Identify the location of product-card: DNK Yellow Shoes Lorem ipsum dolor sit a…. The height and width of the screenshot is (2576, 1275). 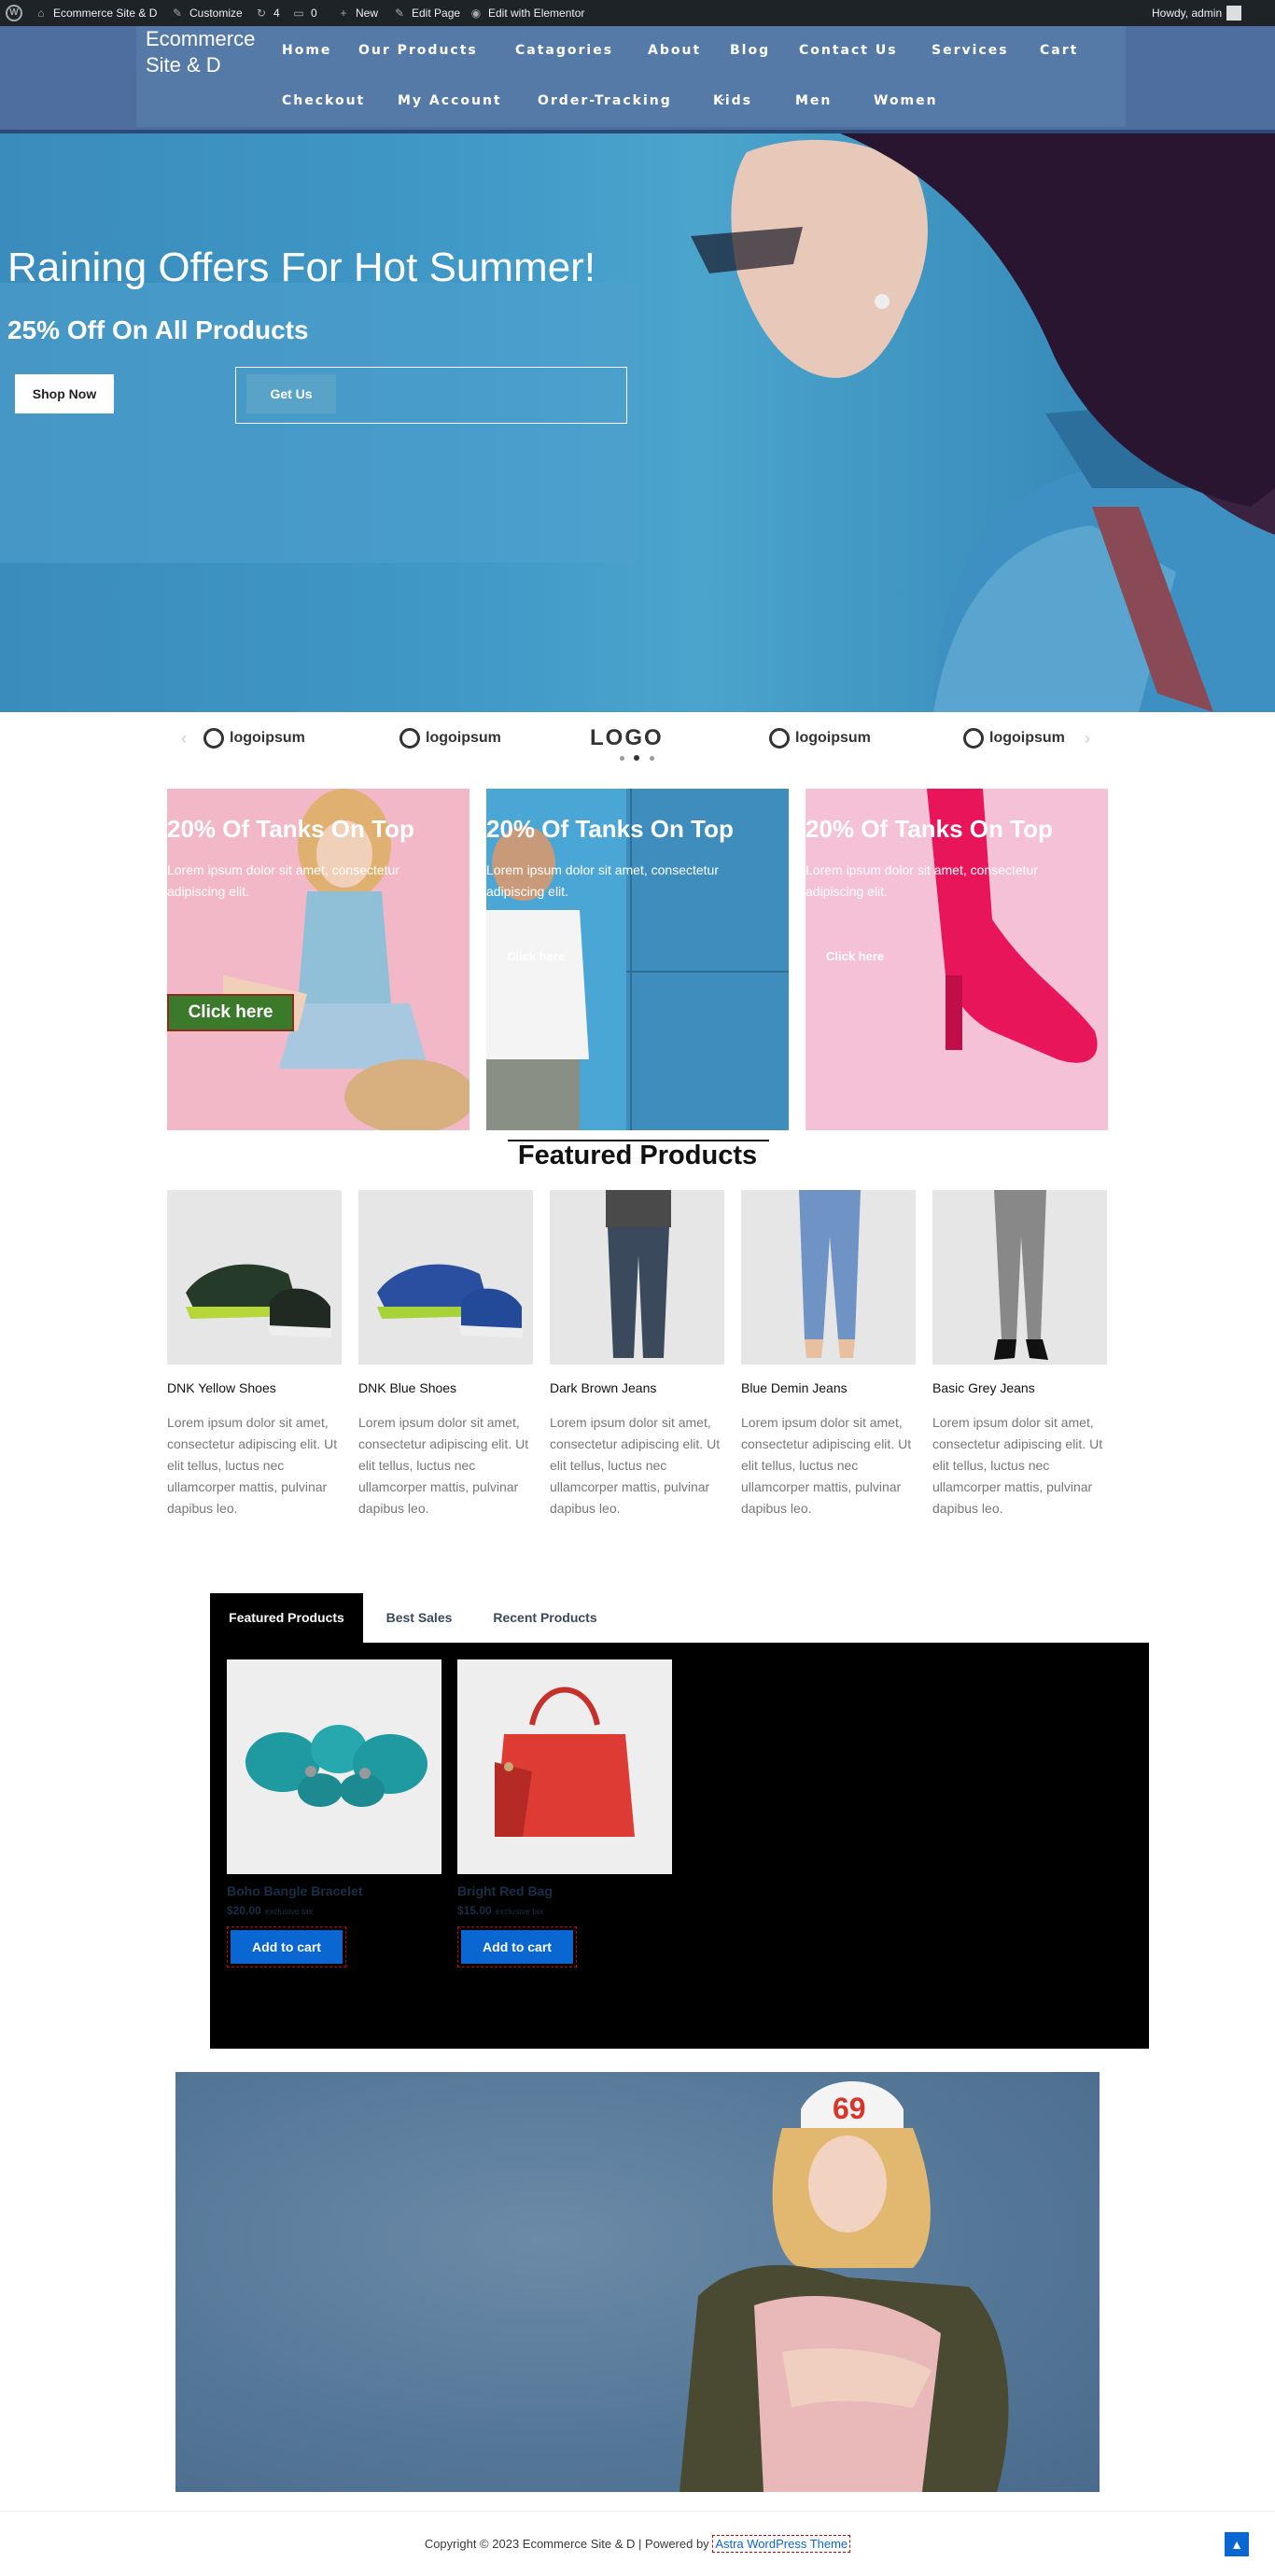
(254, 1353).